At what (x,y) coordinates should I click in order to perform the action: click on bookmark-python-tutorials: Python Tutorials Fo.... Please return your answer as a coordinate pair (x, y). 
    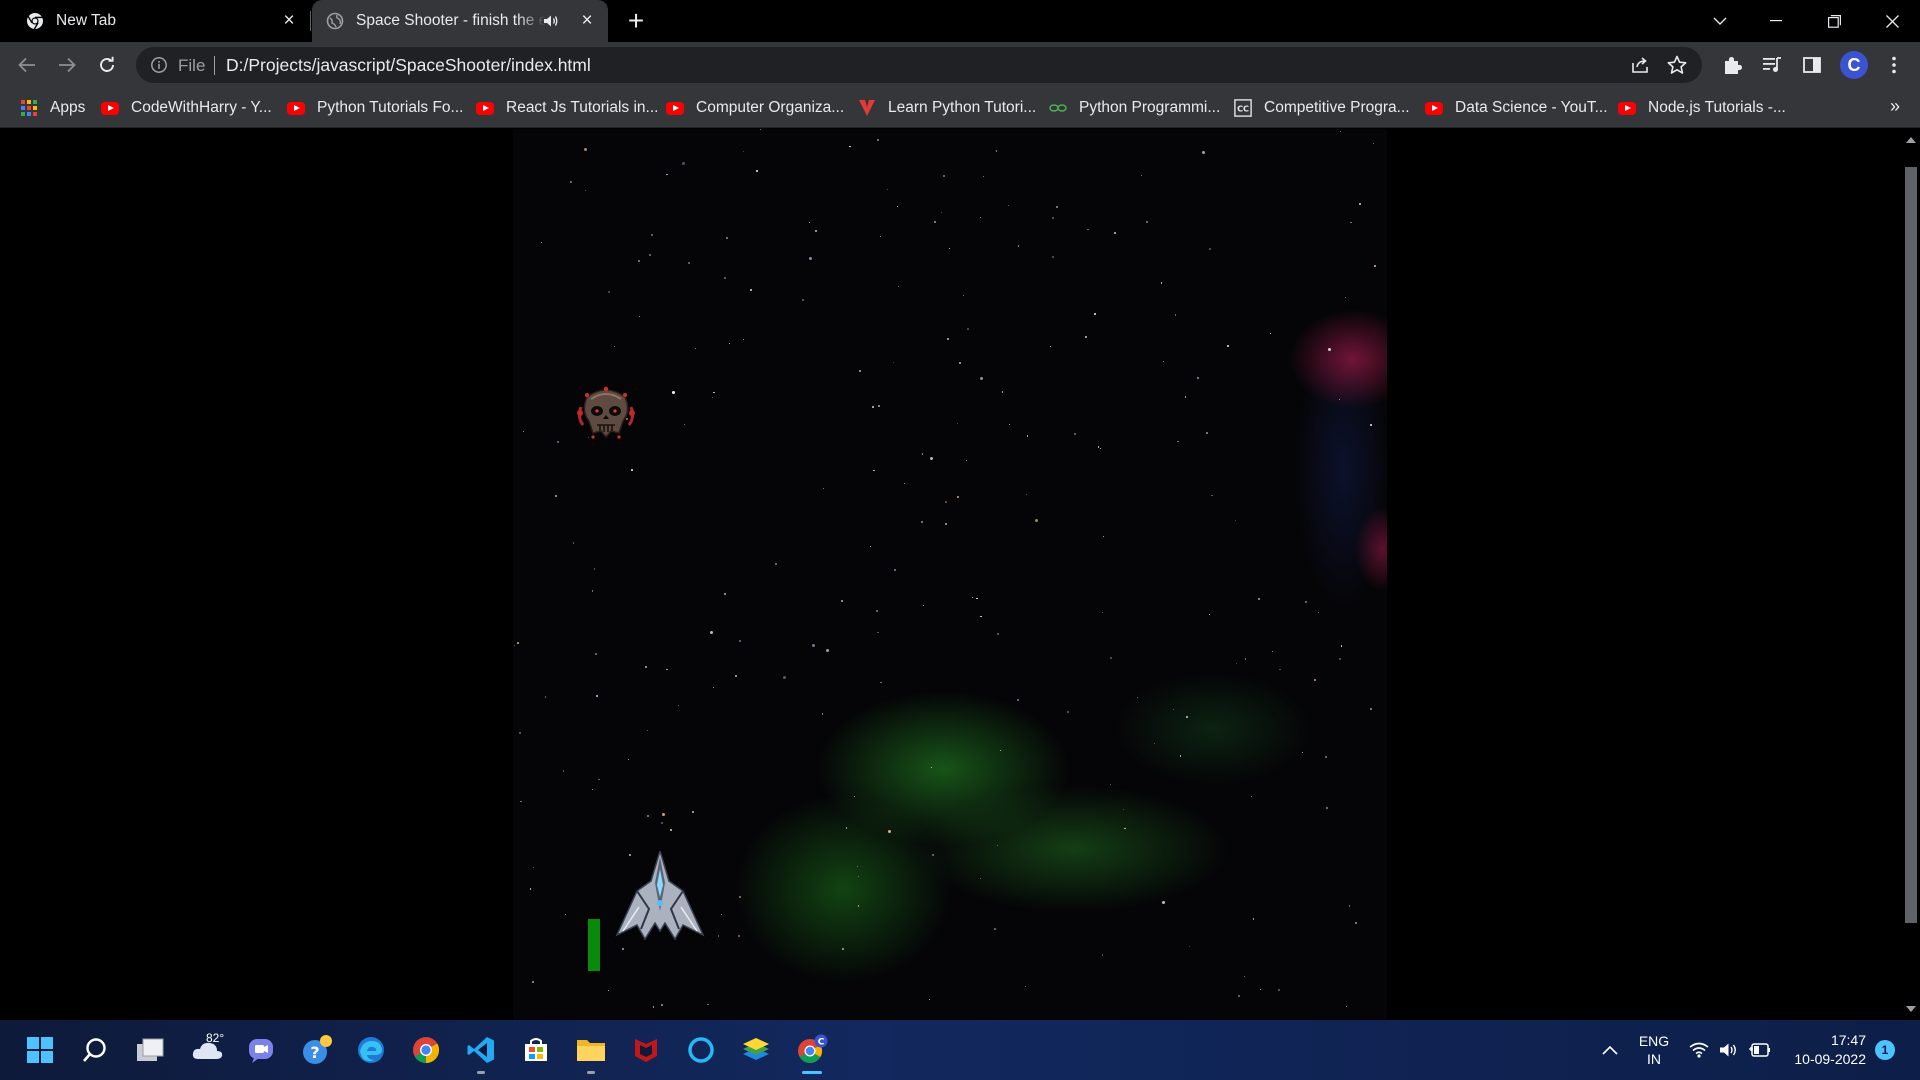
    Looking at the image, I should click on (375, 108).